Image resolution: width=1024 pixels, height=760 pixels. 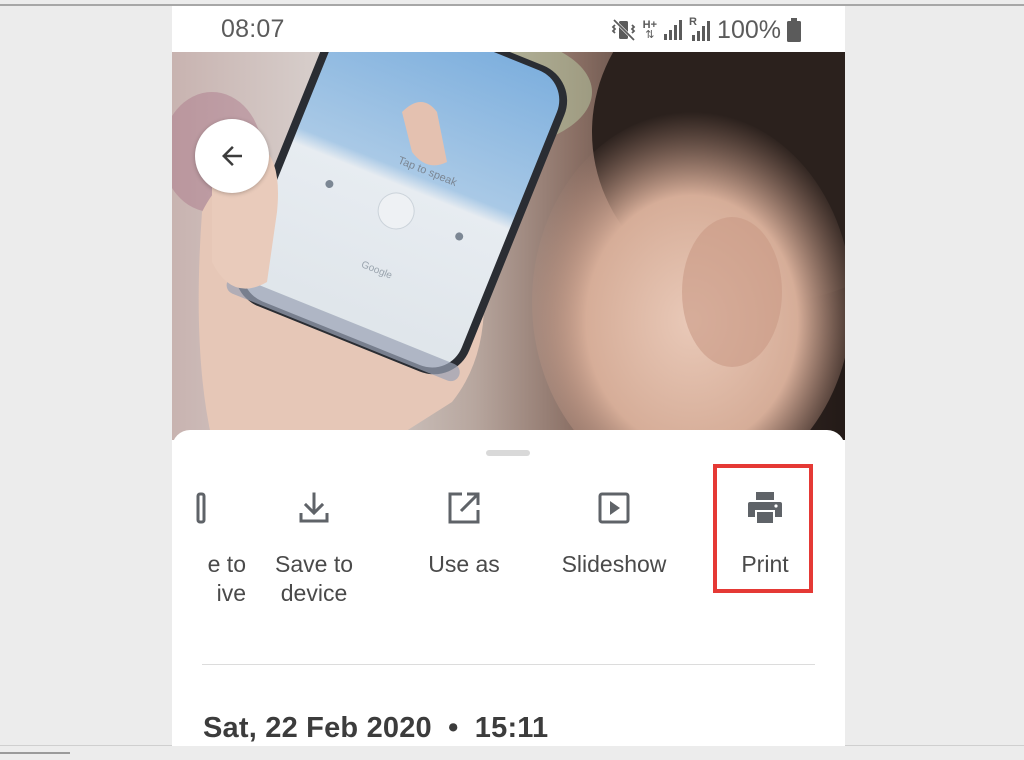 I want to click on photo-date-time: Sat, 22 Feb 2020 • 15:11, so click(x=375, y=728).